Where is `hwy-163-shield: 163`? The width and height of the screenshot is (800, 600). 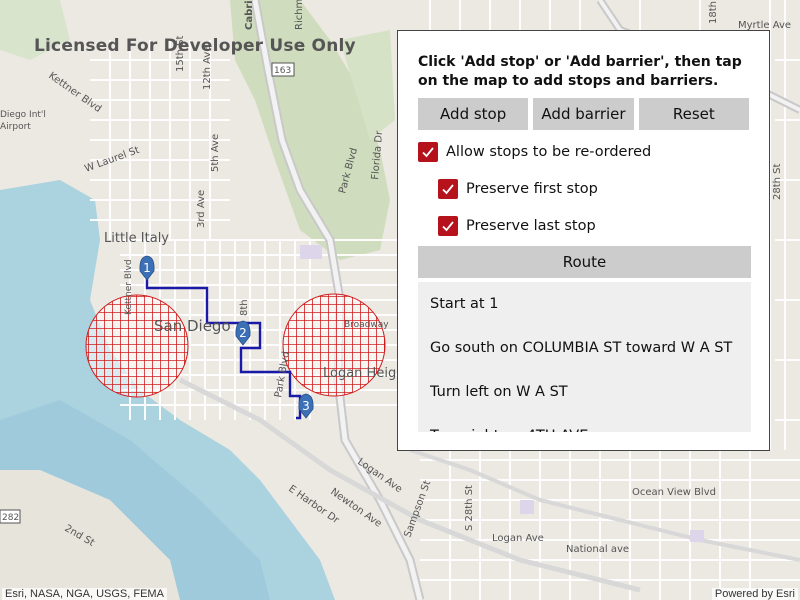
hwy-163-shield: 163 is located at coordinates (282, 71).